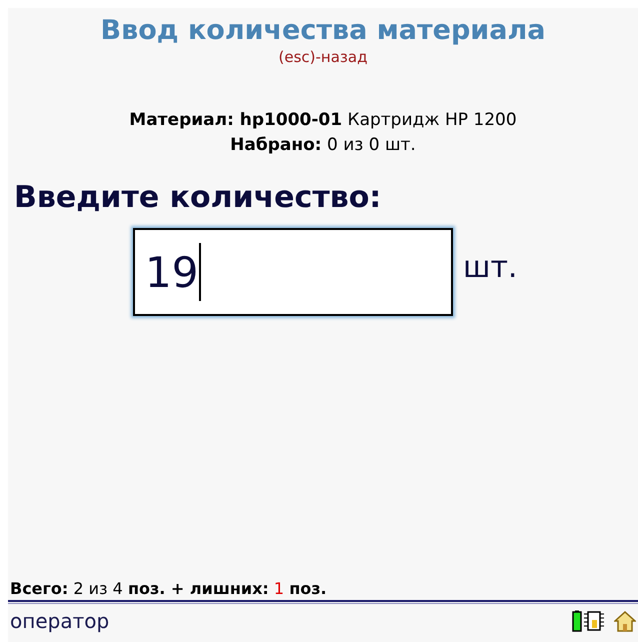 This screenshot has width=638, height=642. Describe the element at coordinates (198, 198) in the screenshot. I see `quantity-prompt: Введите количество:` at that location.